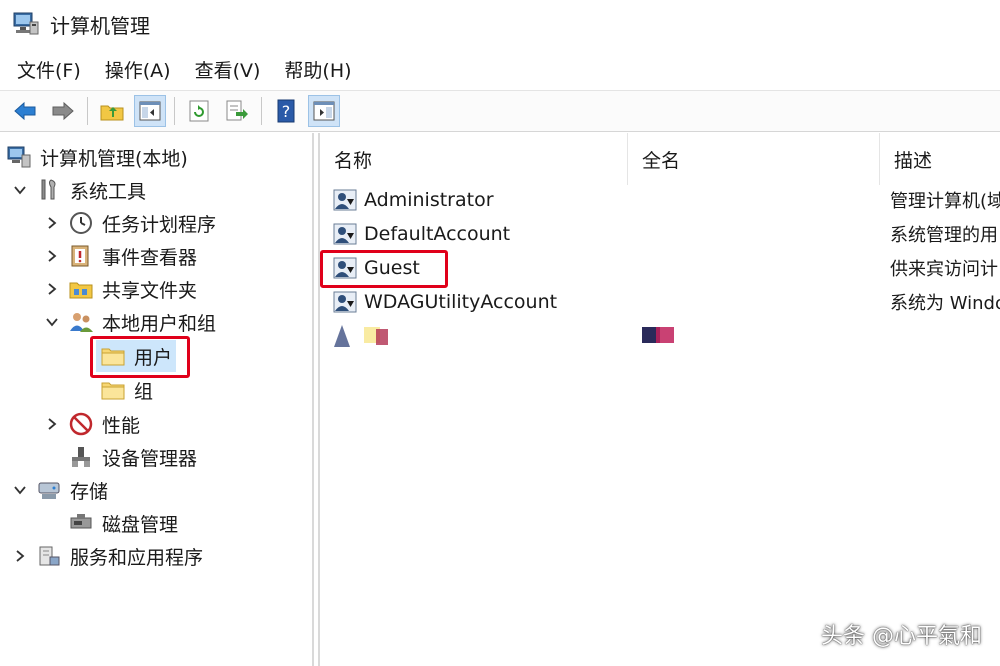 This screenshot has width=1000, height=666. I want to click on show-hide-action-pane-icon, so click(324, 111).